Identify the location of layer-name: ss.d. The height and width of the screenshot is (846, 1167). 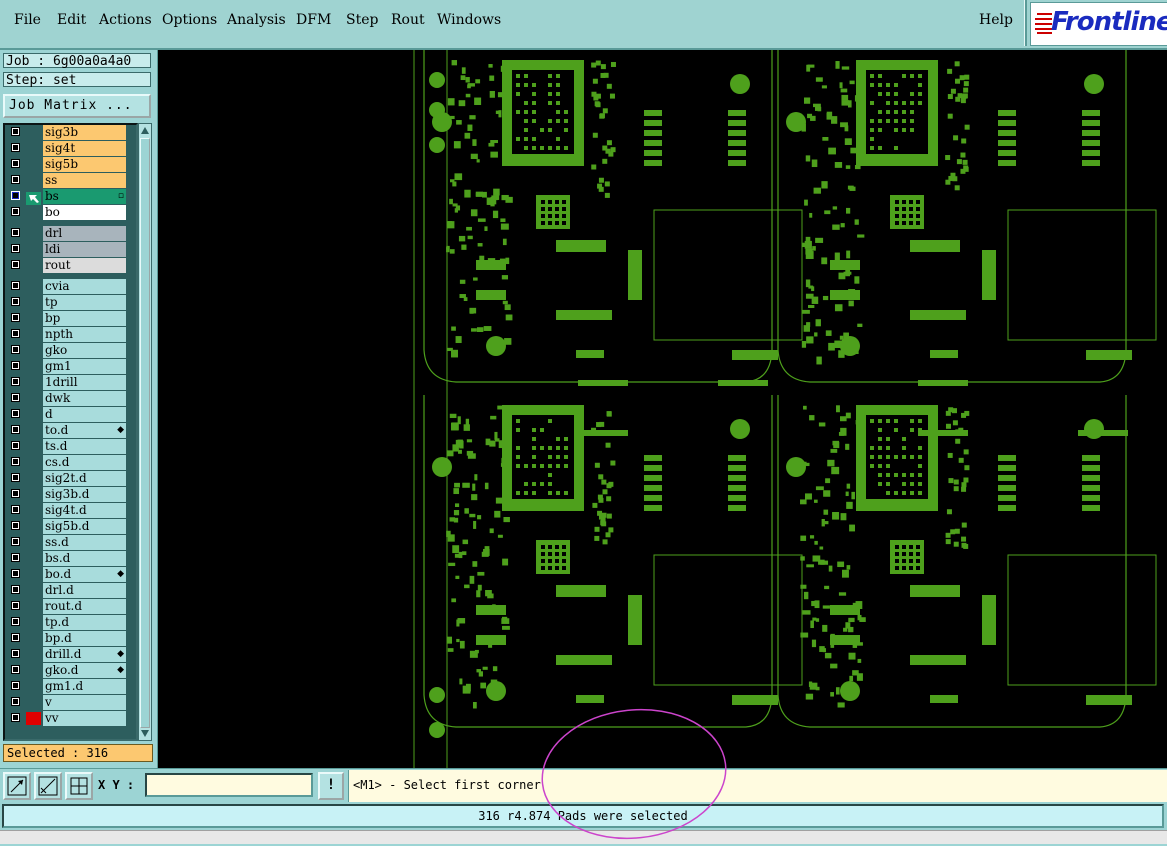
(84, 542).